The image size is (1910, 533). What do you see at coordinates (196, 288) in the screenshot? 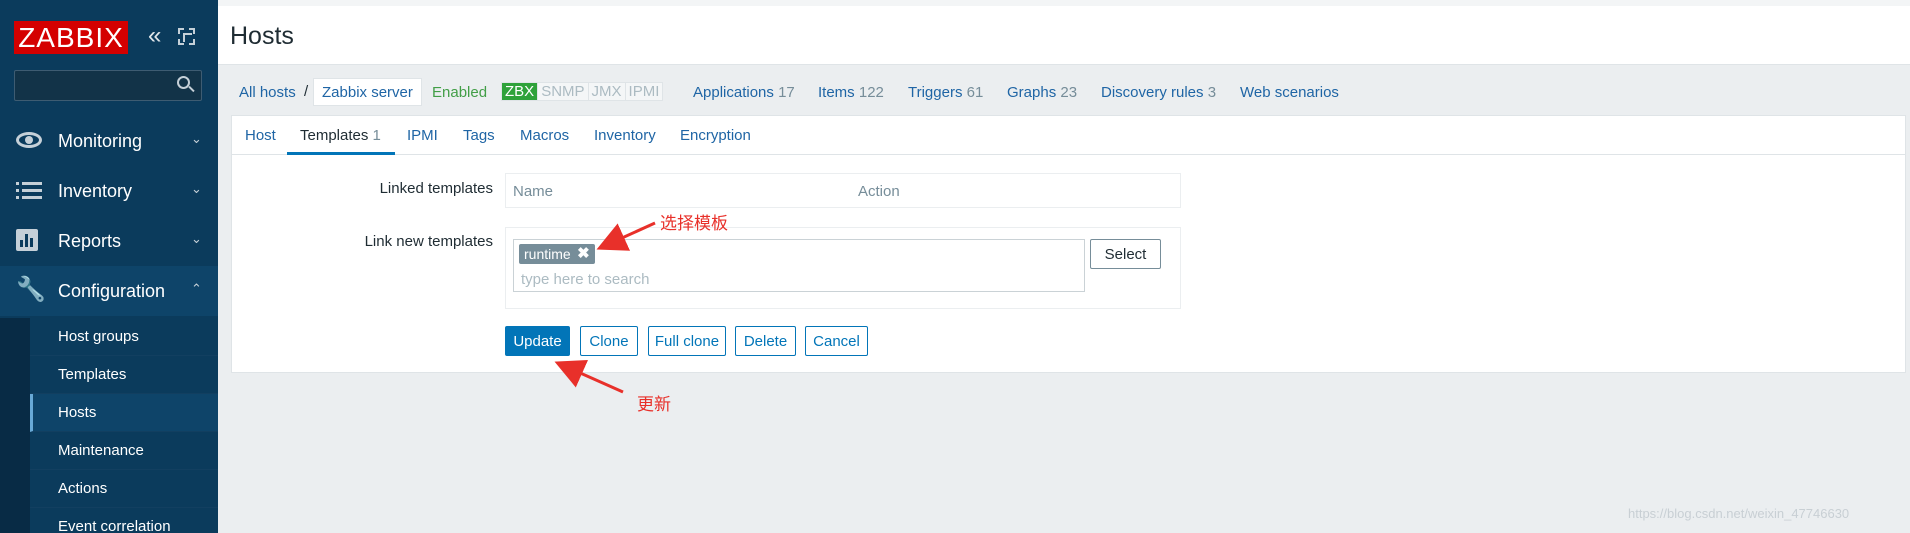
I see `chevron-up-icon: ⌃` at bounding box center [196, 288].